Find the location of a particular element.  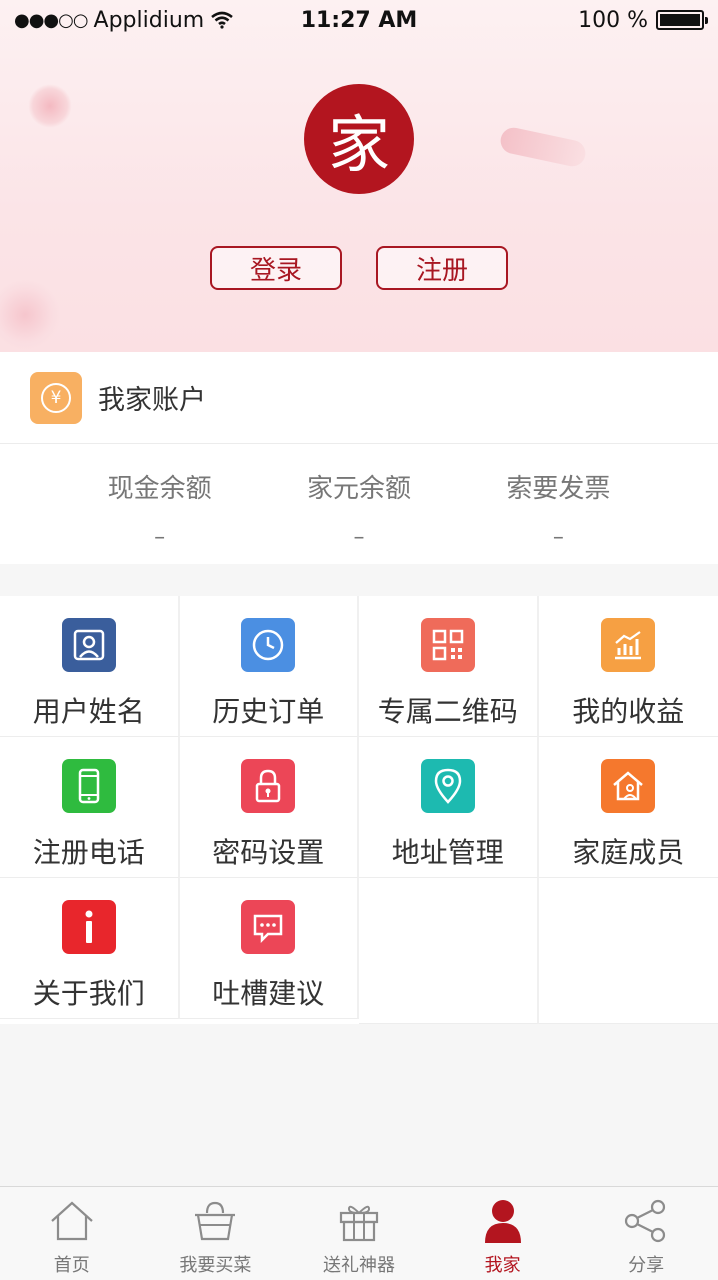

grid-item-label: 注册电话 is located at coordinates (88, 852).